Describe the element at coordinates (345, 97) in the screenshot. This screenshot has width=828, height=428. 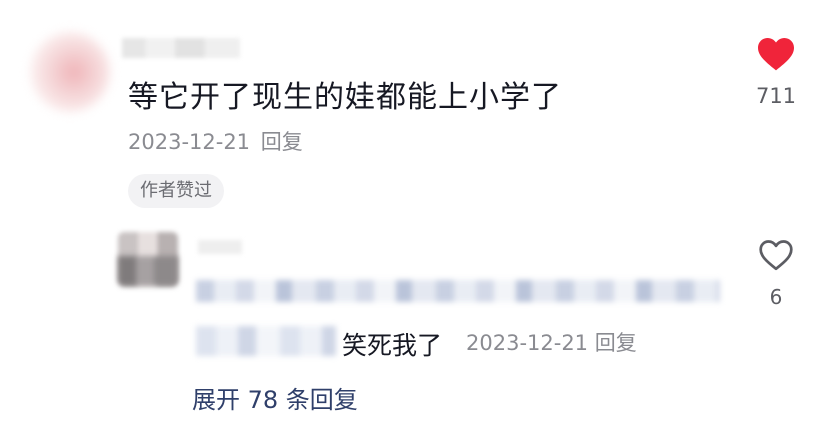
I see `comment-text: 等它开了现生的娃都能上小学了` at that location.